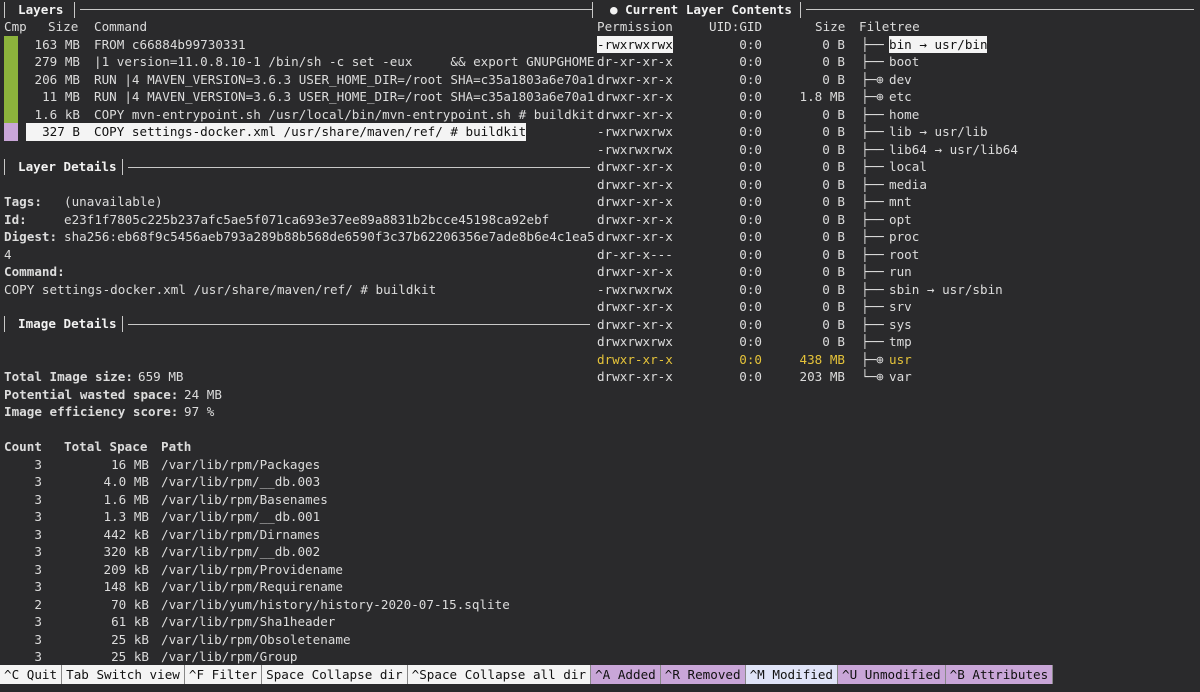  What do you see at coordinates (598, 325) in the screenshot?
I see `filetree-row: drwxr-xr-x 0:0 0 B ├── sys` at bounding box center [598, 325].